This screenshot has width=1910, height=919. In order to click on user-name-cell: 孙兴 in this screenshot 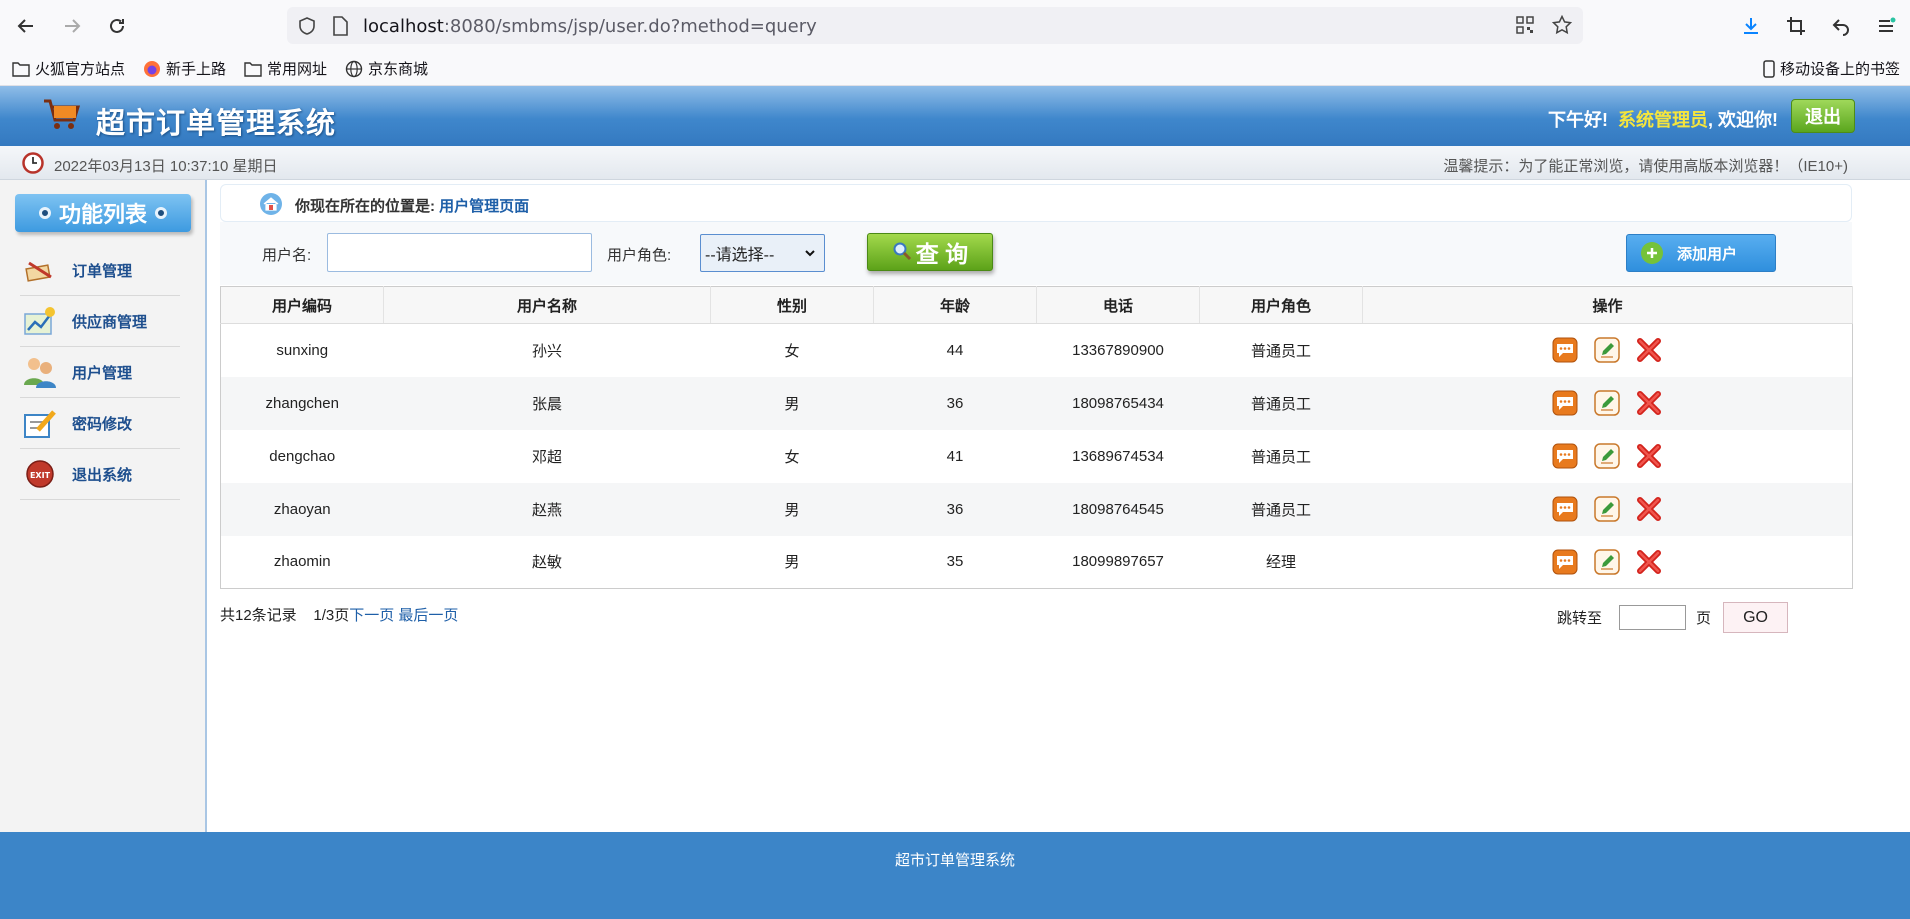, I will do `click(546, 351)`.